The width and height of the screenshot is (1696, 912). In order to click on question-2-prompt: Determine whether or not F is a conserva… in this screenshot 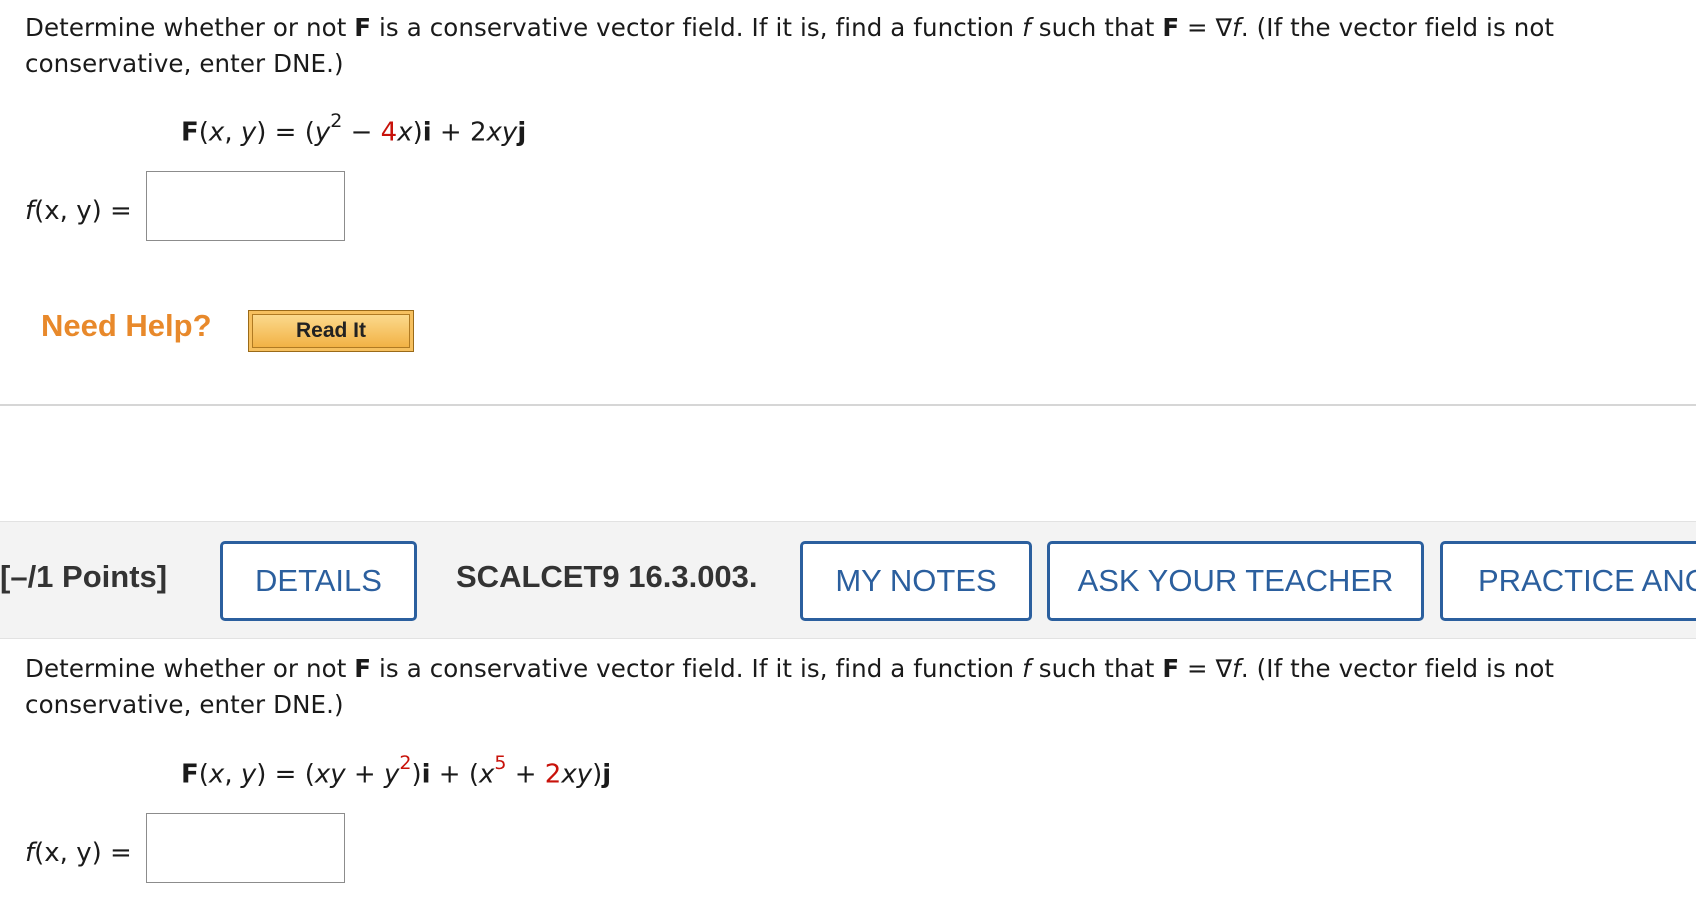, I will do `click(845, 687)`.